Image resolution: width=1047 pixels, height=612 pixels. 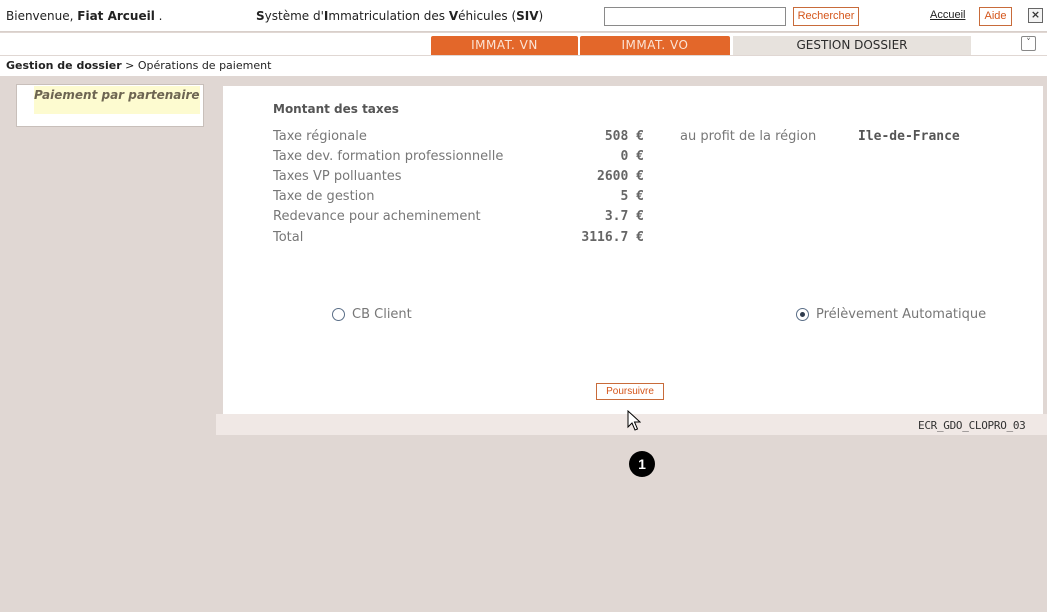 I want to click on title-part: mmatriculation des, so click(x=388, y=16).